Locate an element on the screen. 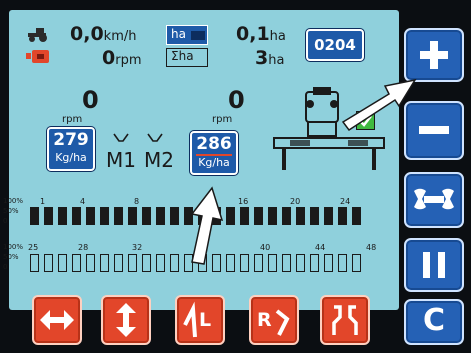  row2-scale-0: 0 is located at coordinates (5, 267).